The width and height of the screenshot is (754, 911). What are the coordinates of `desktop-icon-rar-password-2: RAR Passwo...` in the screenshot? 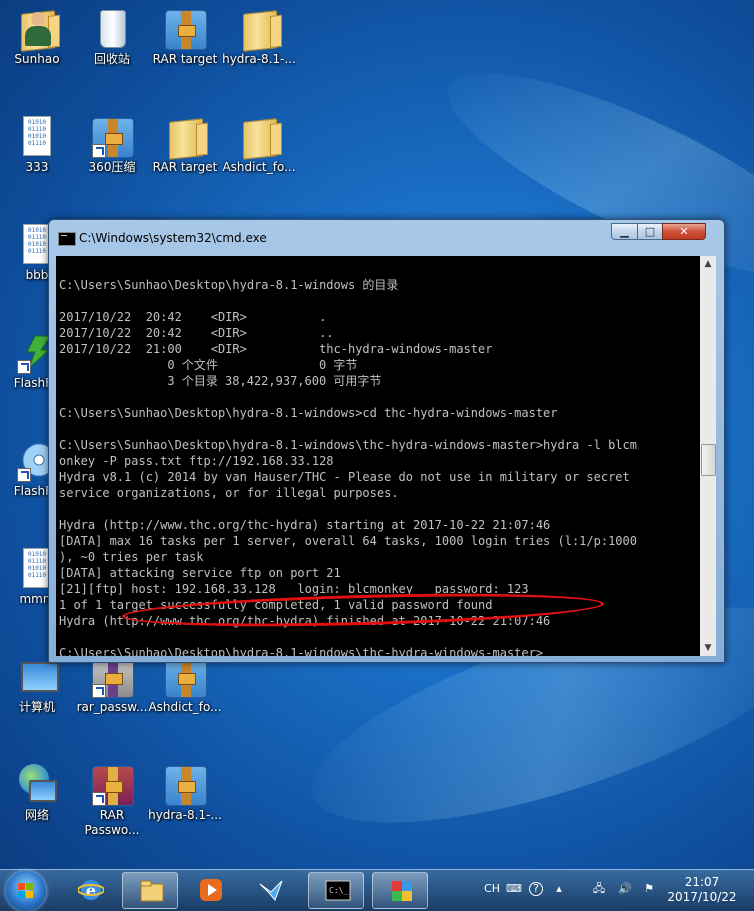 It's located at (112, 798).